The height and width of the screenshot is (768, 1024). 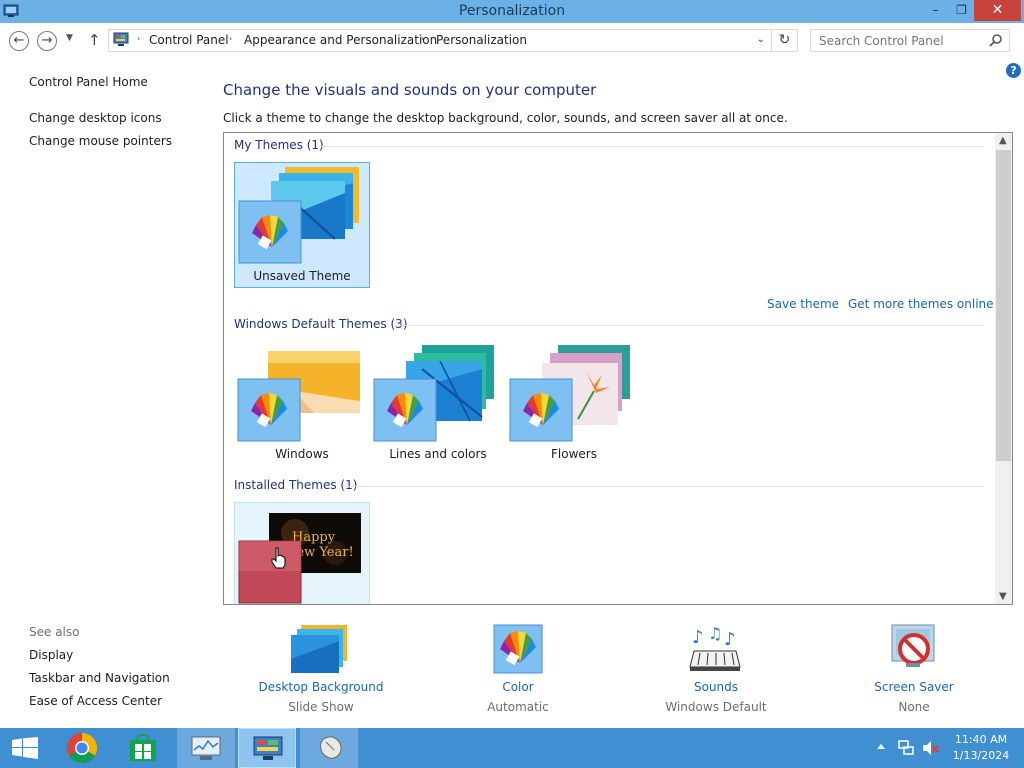 What do you see at coordinates (321, 707) in the screenshot?
I see `desktop-background-value: Slide Show` at bounding box center [321, 707].